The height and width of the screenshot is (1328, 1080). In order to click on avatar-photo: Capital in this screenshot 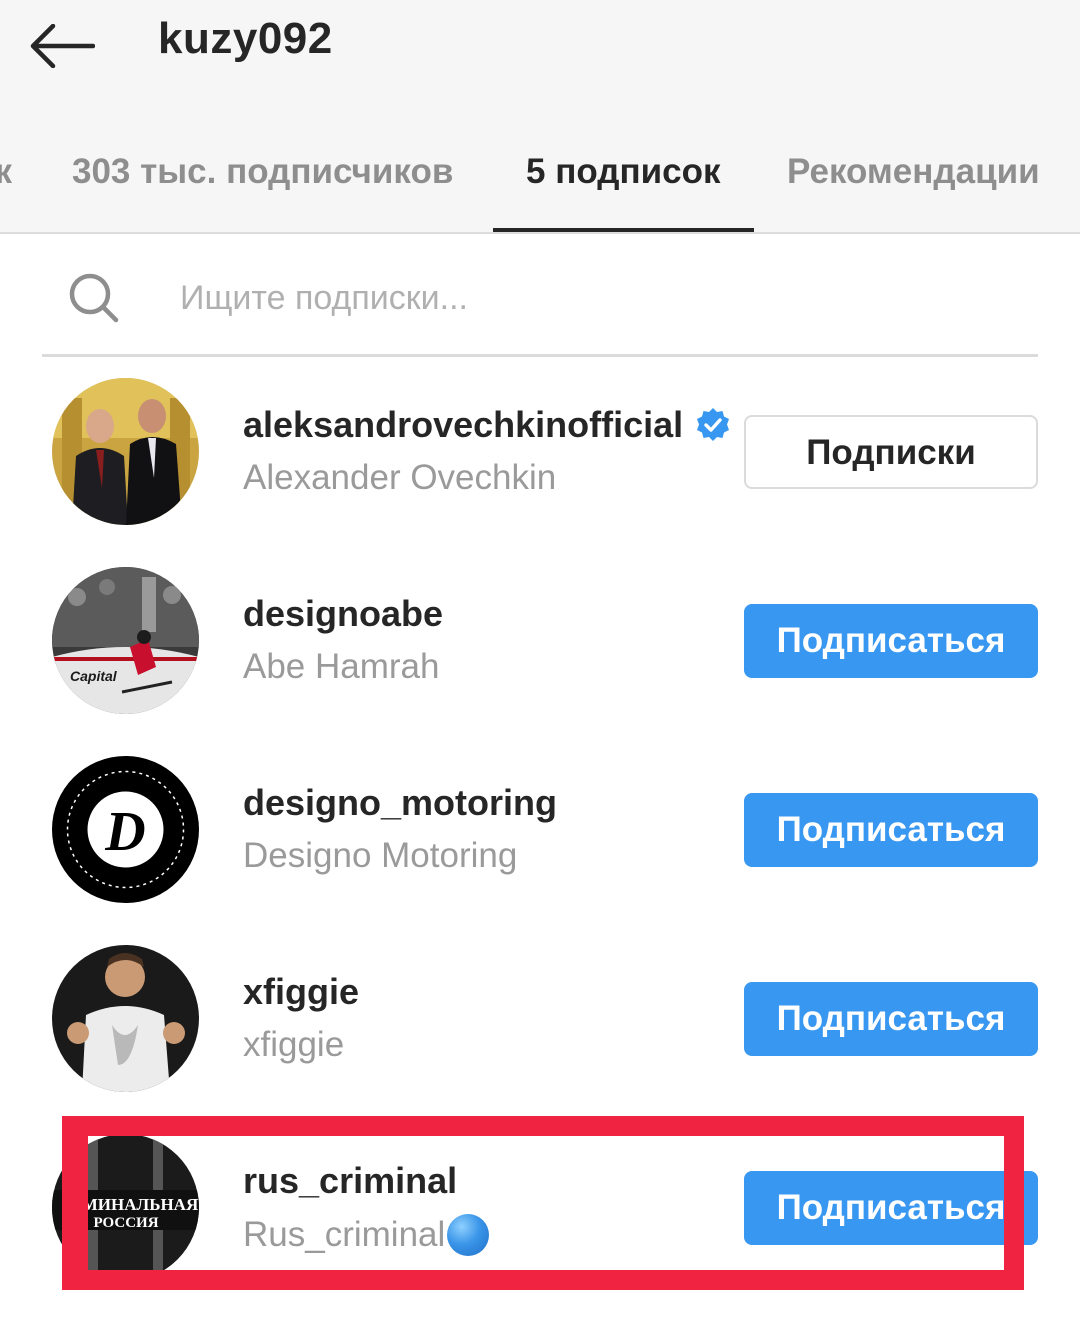, I will do `click(125, 640)`.